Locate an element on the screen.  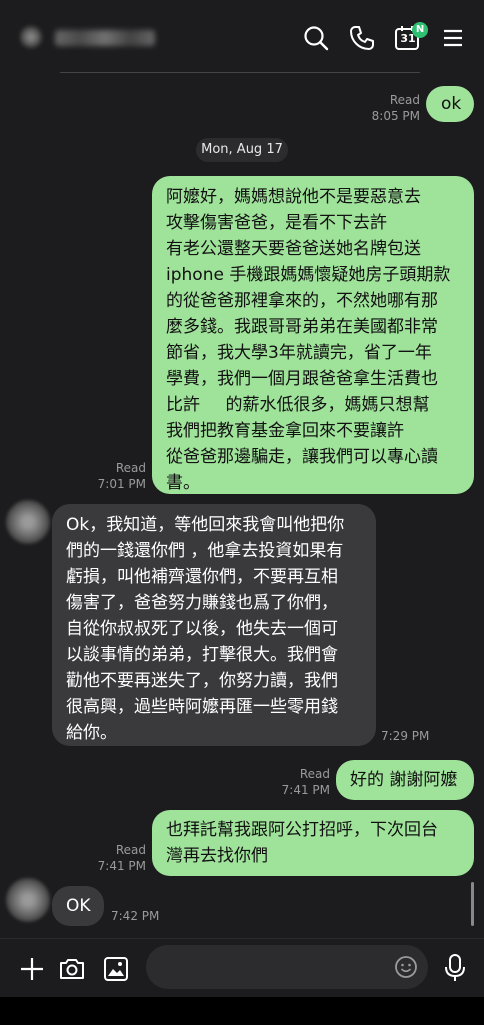
date-separator: Mon, Aug 17 is located at coordinates (242, 150).